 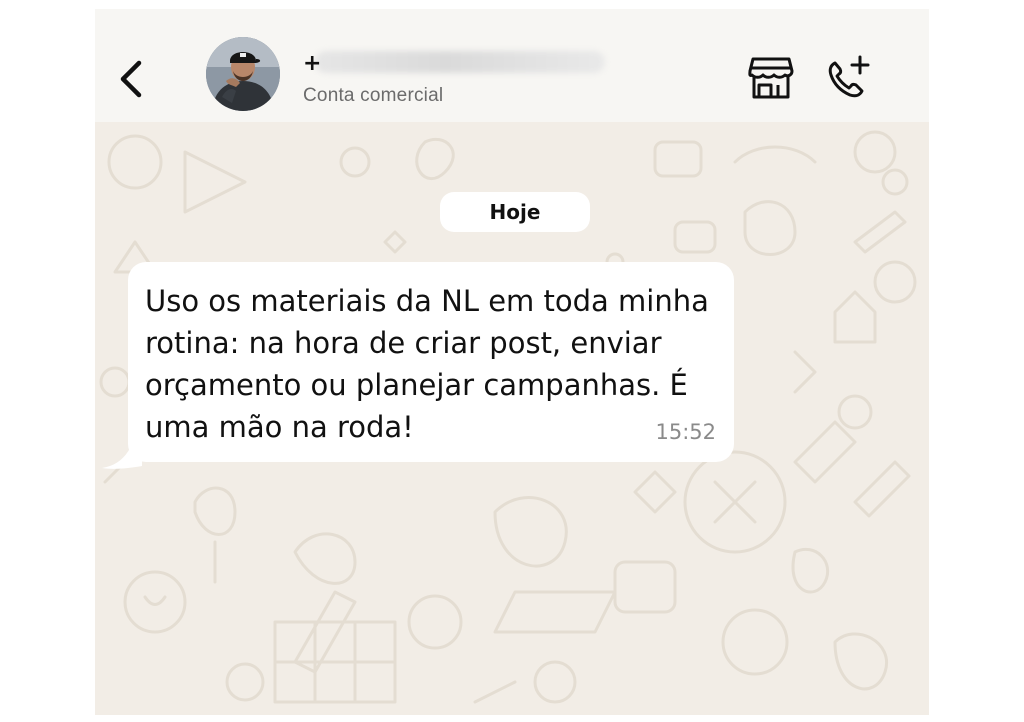 I want to click on contact-avatar, so click(x=243, y=74).